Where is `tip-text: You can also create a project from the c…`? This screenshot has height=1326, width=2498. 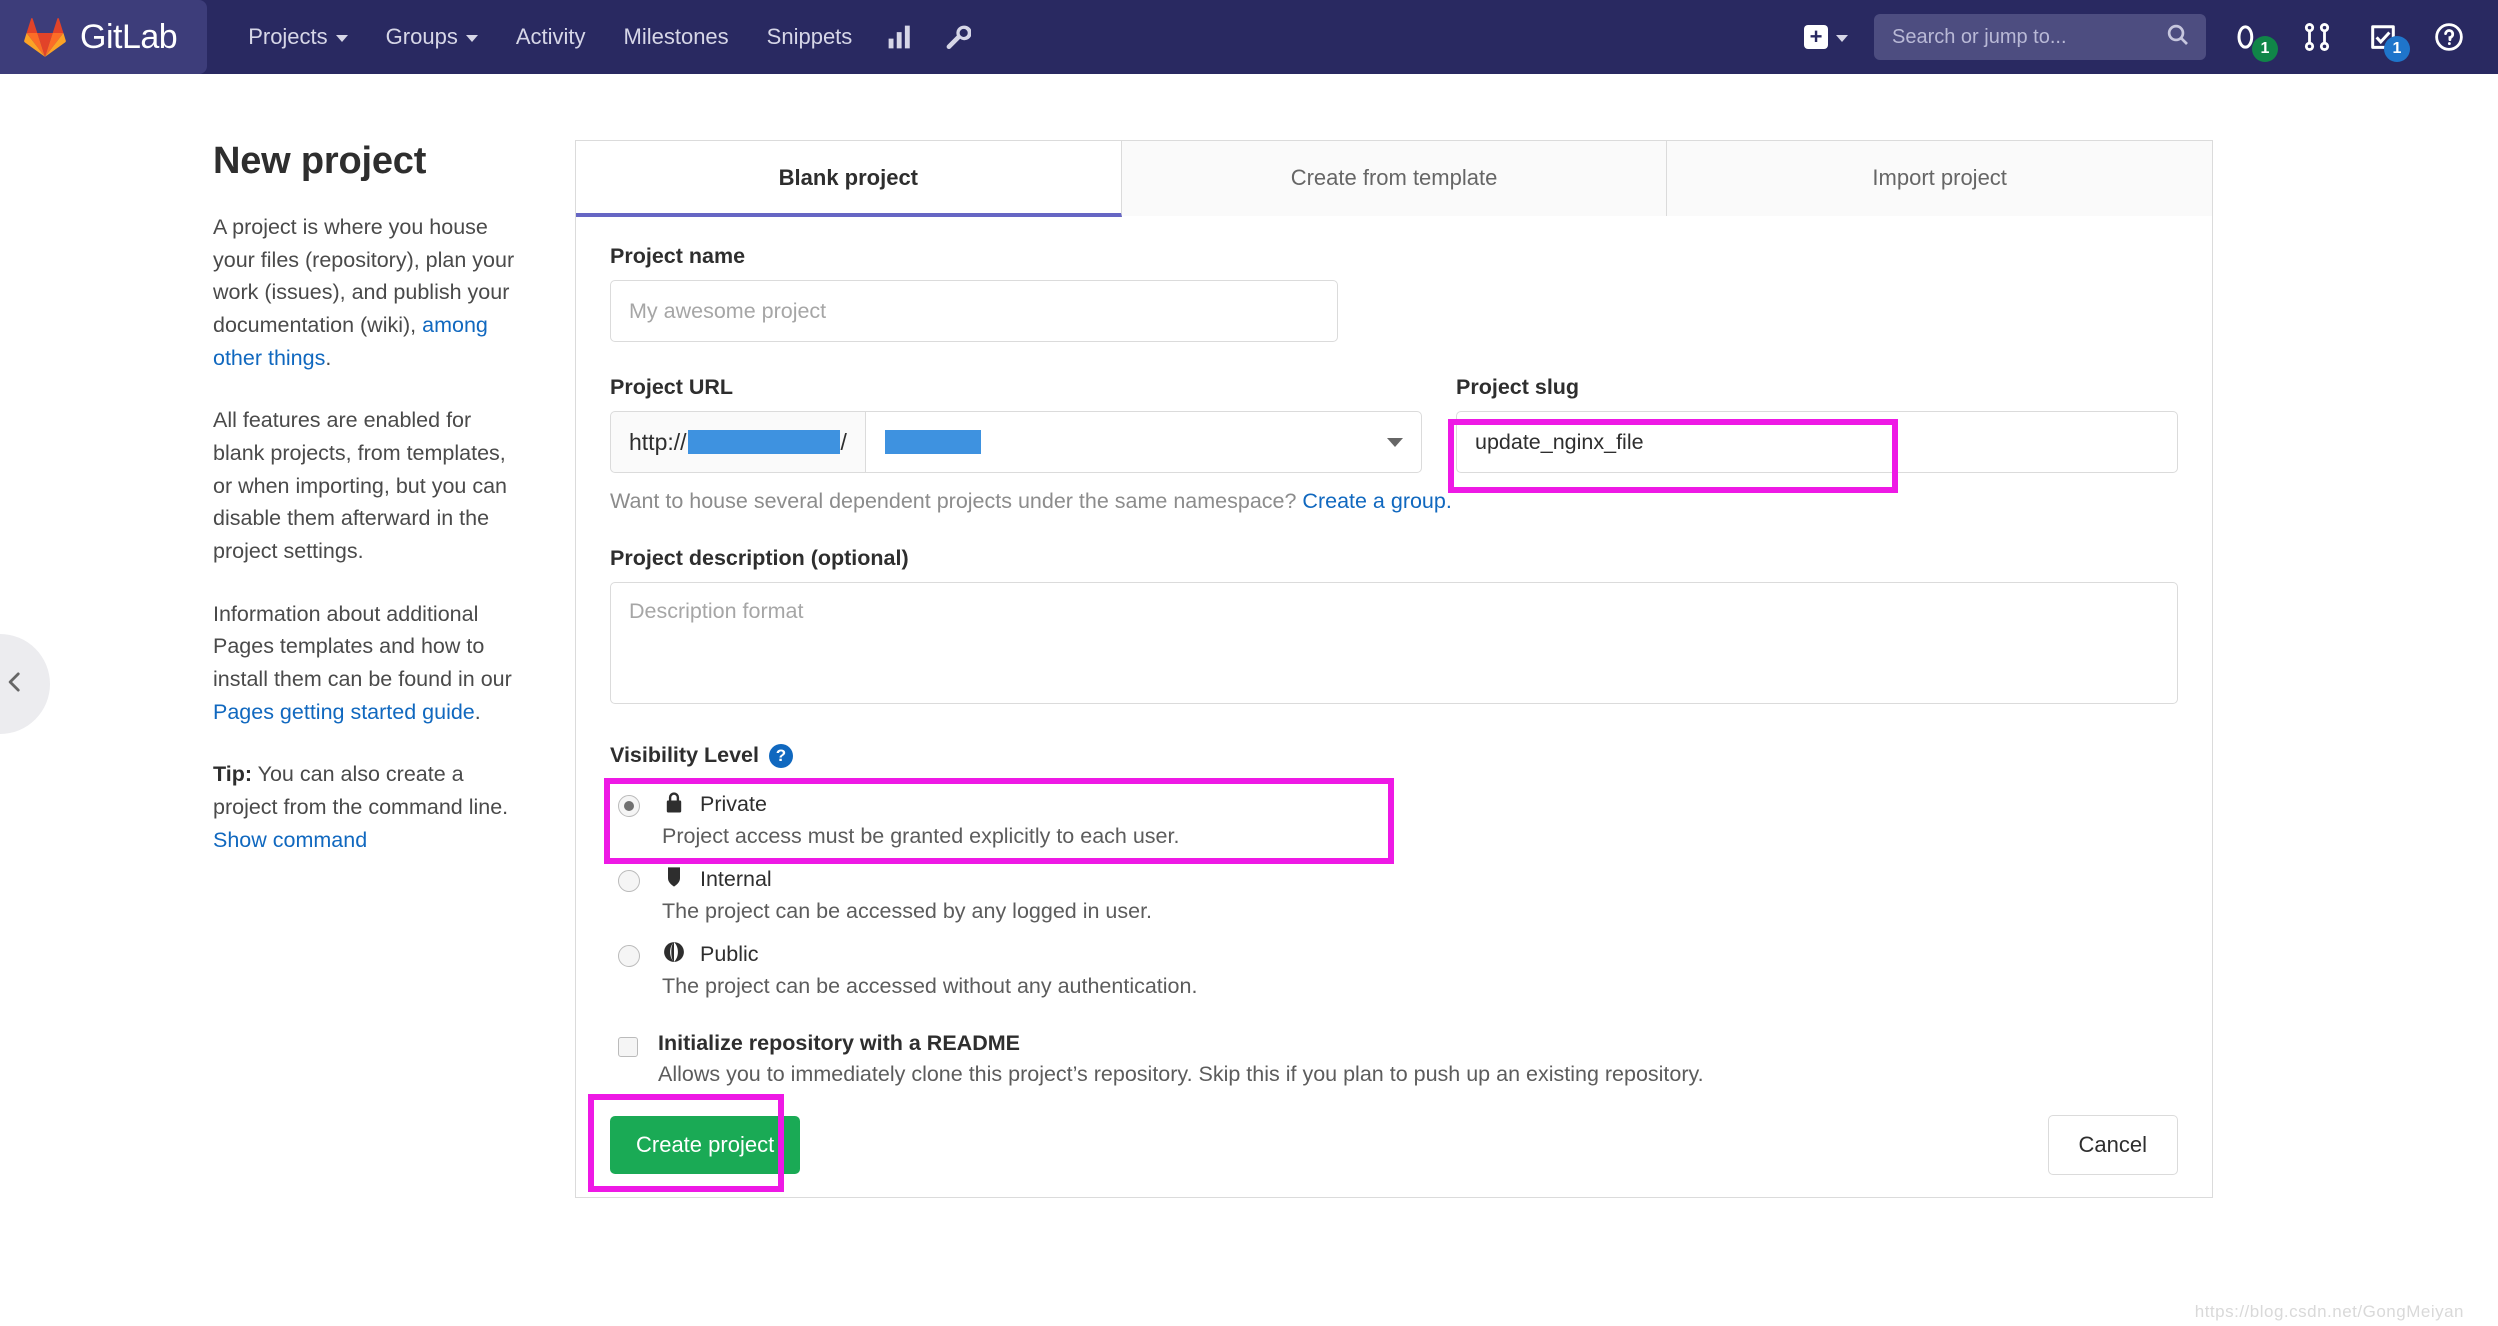
tip-text: You can also create a project from the c… is located at coordinates (361, 791).